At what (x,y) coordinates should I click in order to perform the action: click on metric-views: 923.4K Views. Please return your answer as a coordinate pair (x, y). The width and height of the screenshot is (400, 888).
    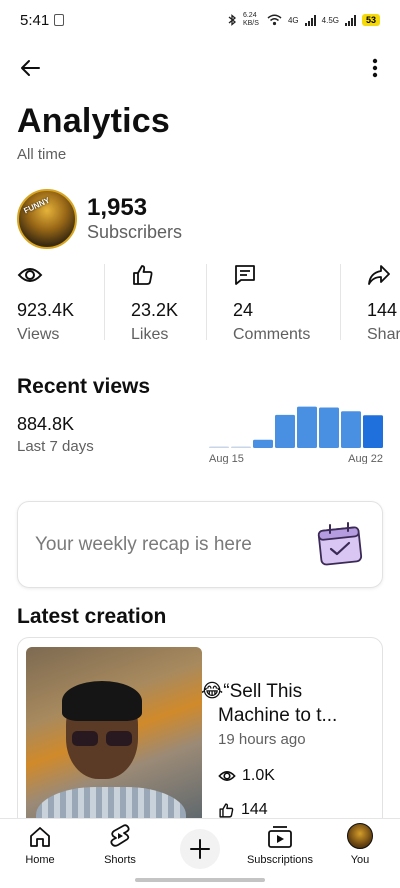
    Looking at the image, I should click on (46, 302).